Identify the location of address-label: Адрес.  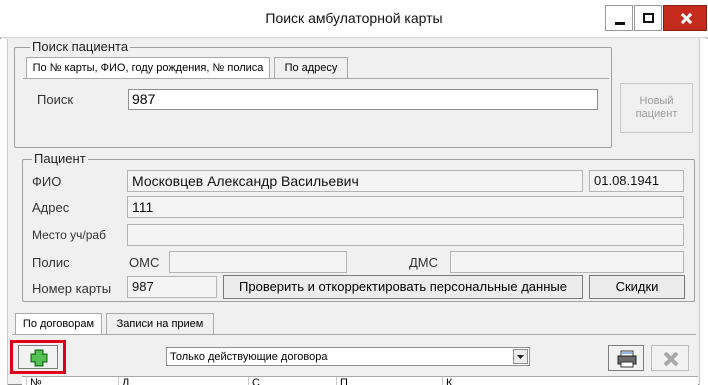
(51, 207).